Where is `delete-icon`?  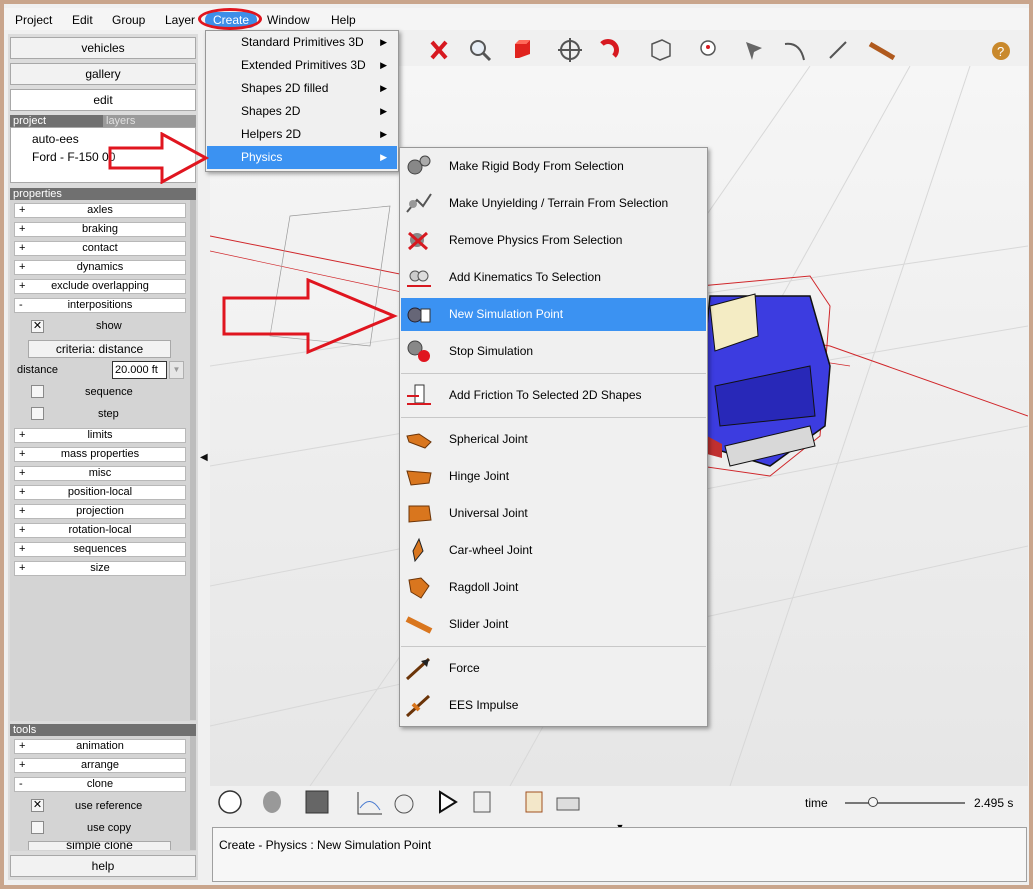
delete-icon is located at coordinates (439, 50).